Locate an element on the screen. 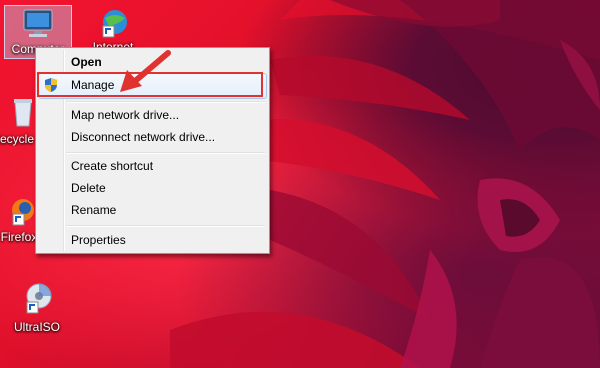 The height and width of the screenshot is (368, 600). desktop-icon-internet: Internet is located at coordinates (113, 30).